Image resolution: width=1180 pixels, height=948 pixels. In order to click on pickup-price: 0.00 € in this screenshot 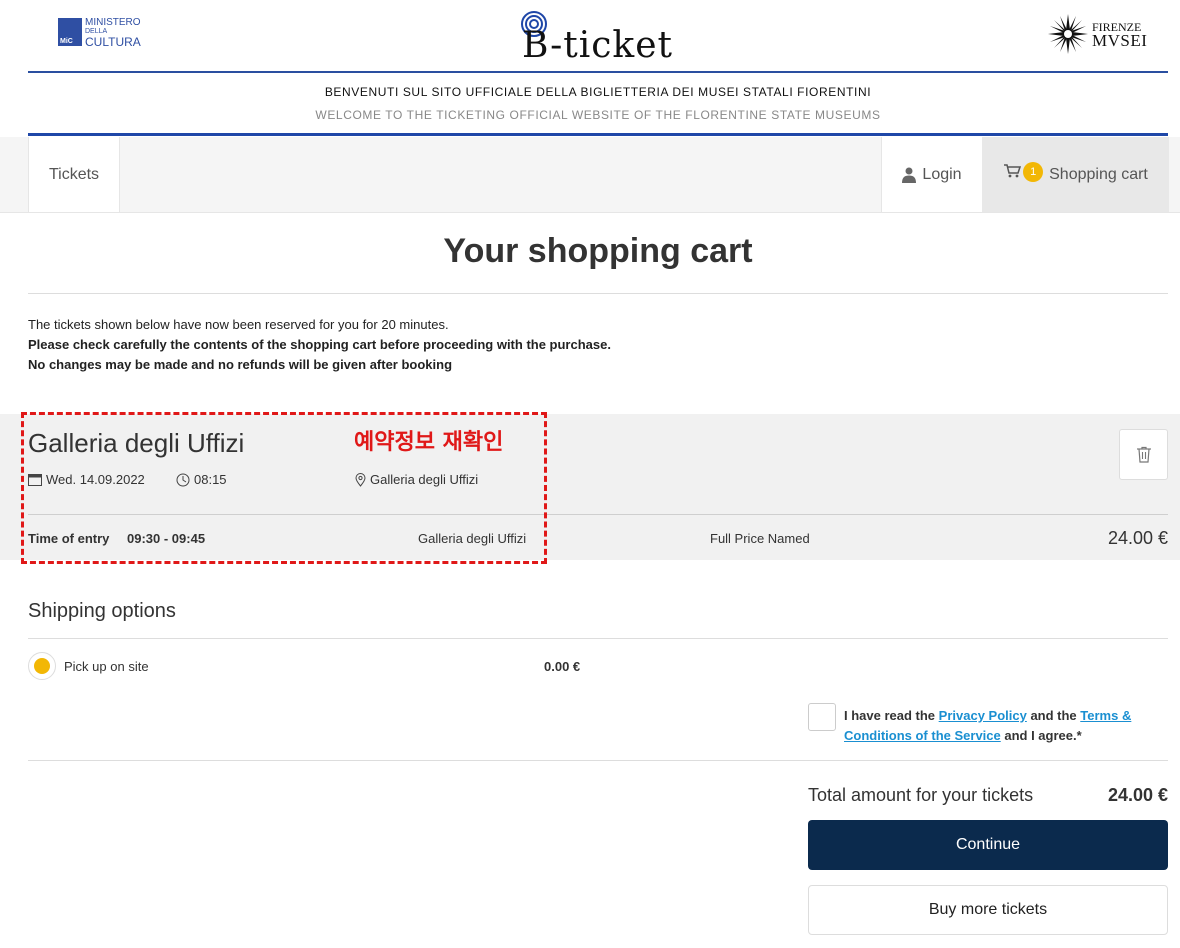, I will do `click(562, 666)`.